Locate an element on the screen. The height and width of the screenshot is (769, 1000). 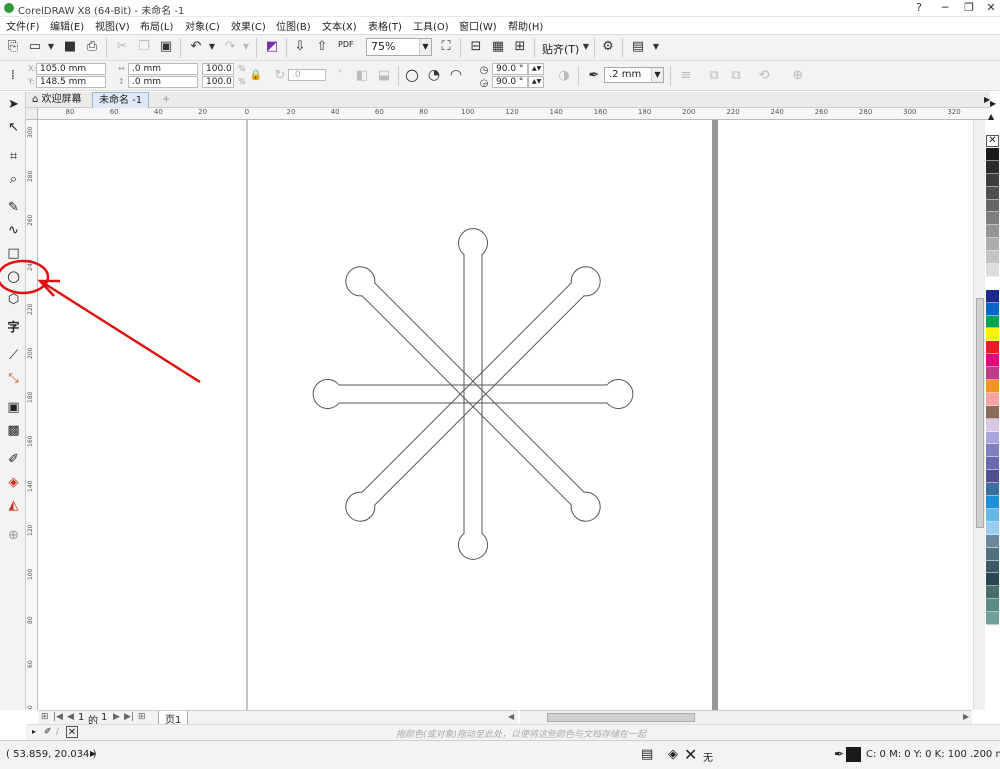
launcher-dropdown-icon: ▼ is located at coordinates (656, 47).